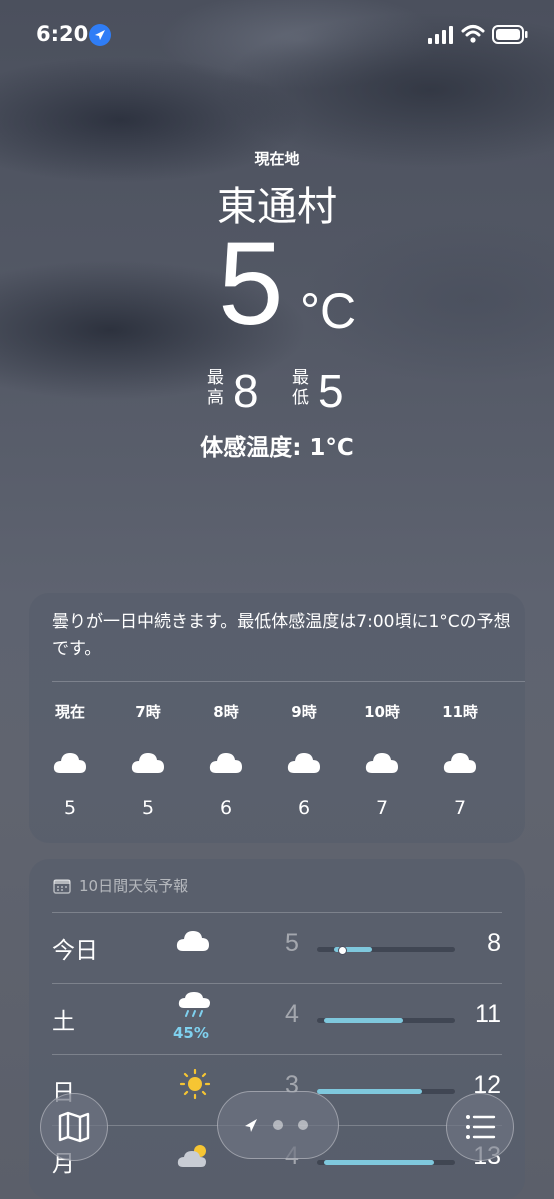 The height and width of the screenshot is (1199, 554). Describe the element at coordinates (473, 34) in the screenshot. I see `wifi-icon` at that location.